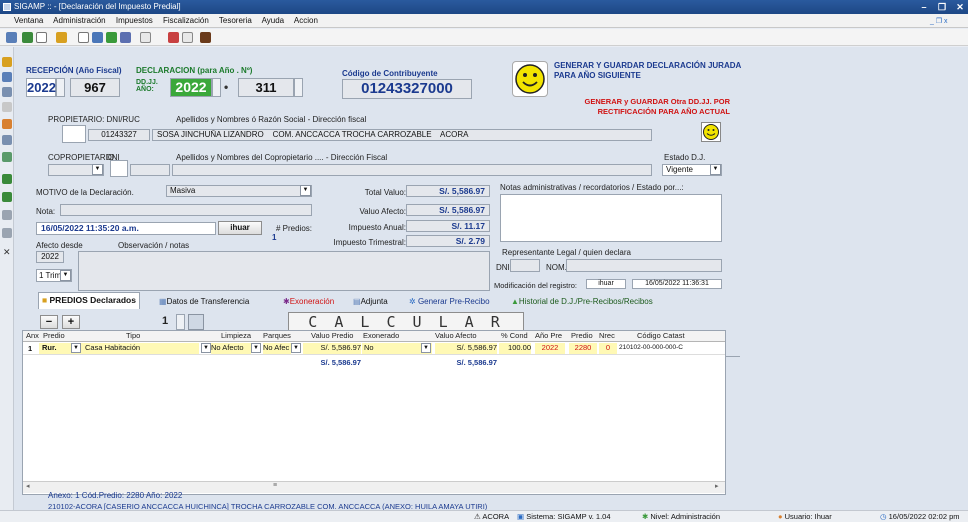 The width and height of the screenshot is (968, 522). I want to click on report-icon, so click(7, 140).